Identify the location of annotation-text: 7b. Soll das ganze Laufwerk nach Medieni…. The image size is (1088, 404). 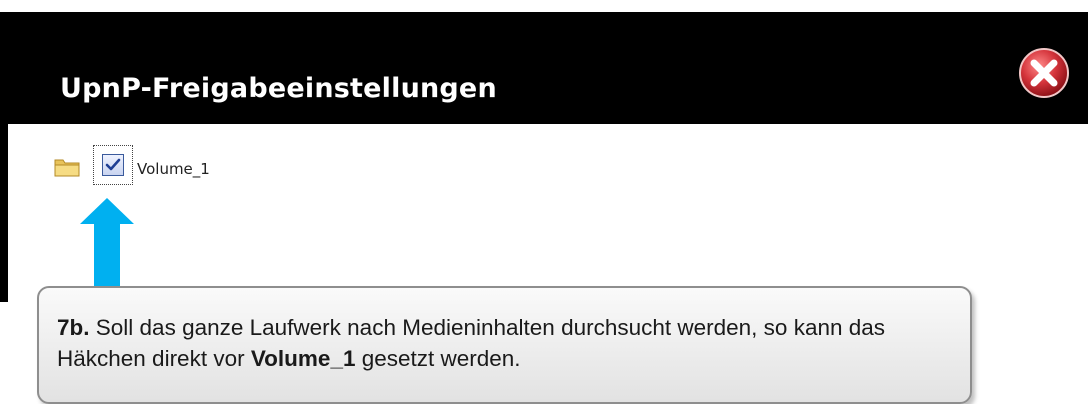
(507, 343).